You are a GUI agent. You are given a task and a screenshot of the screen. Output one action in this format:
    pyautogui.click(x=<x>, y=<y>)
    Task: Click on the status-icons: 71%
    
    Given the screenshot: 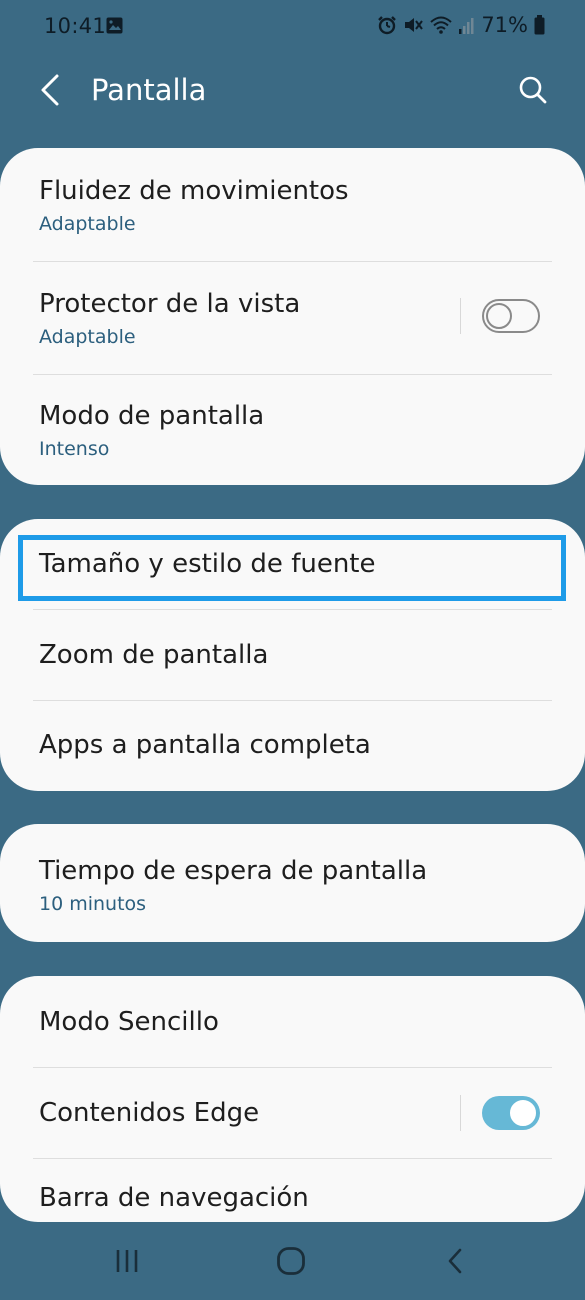 What is the action you would take?
    pyautogui.click(x=461, y=25)
    